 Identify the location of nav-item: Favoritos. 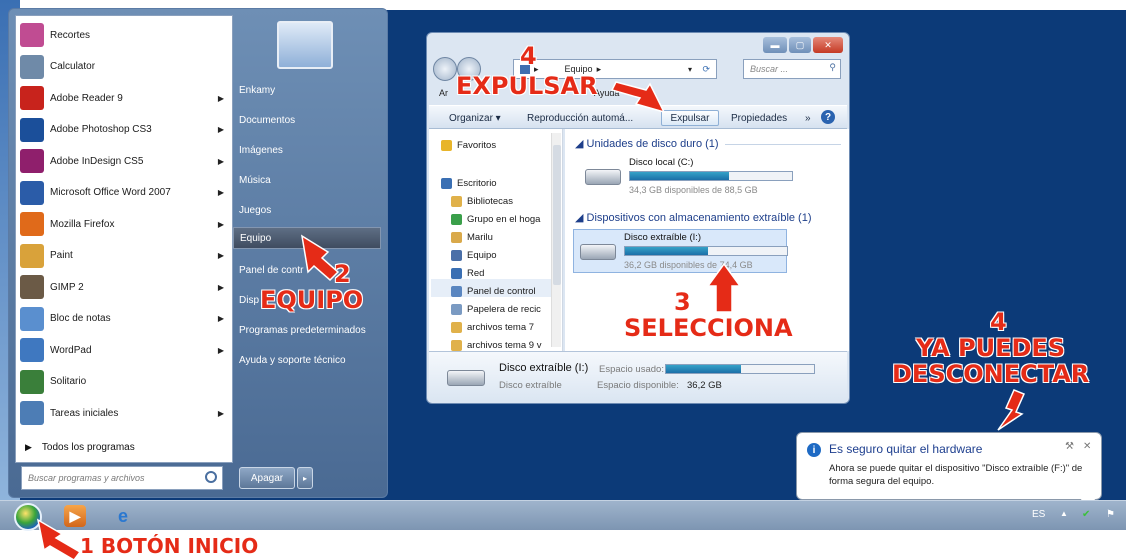
(468, 145).